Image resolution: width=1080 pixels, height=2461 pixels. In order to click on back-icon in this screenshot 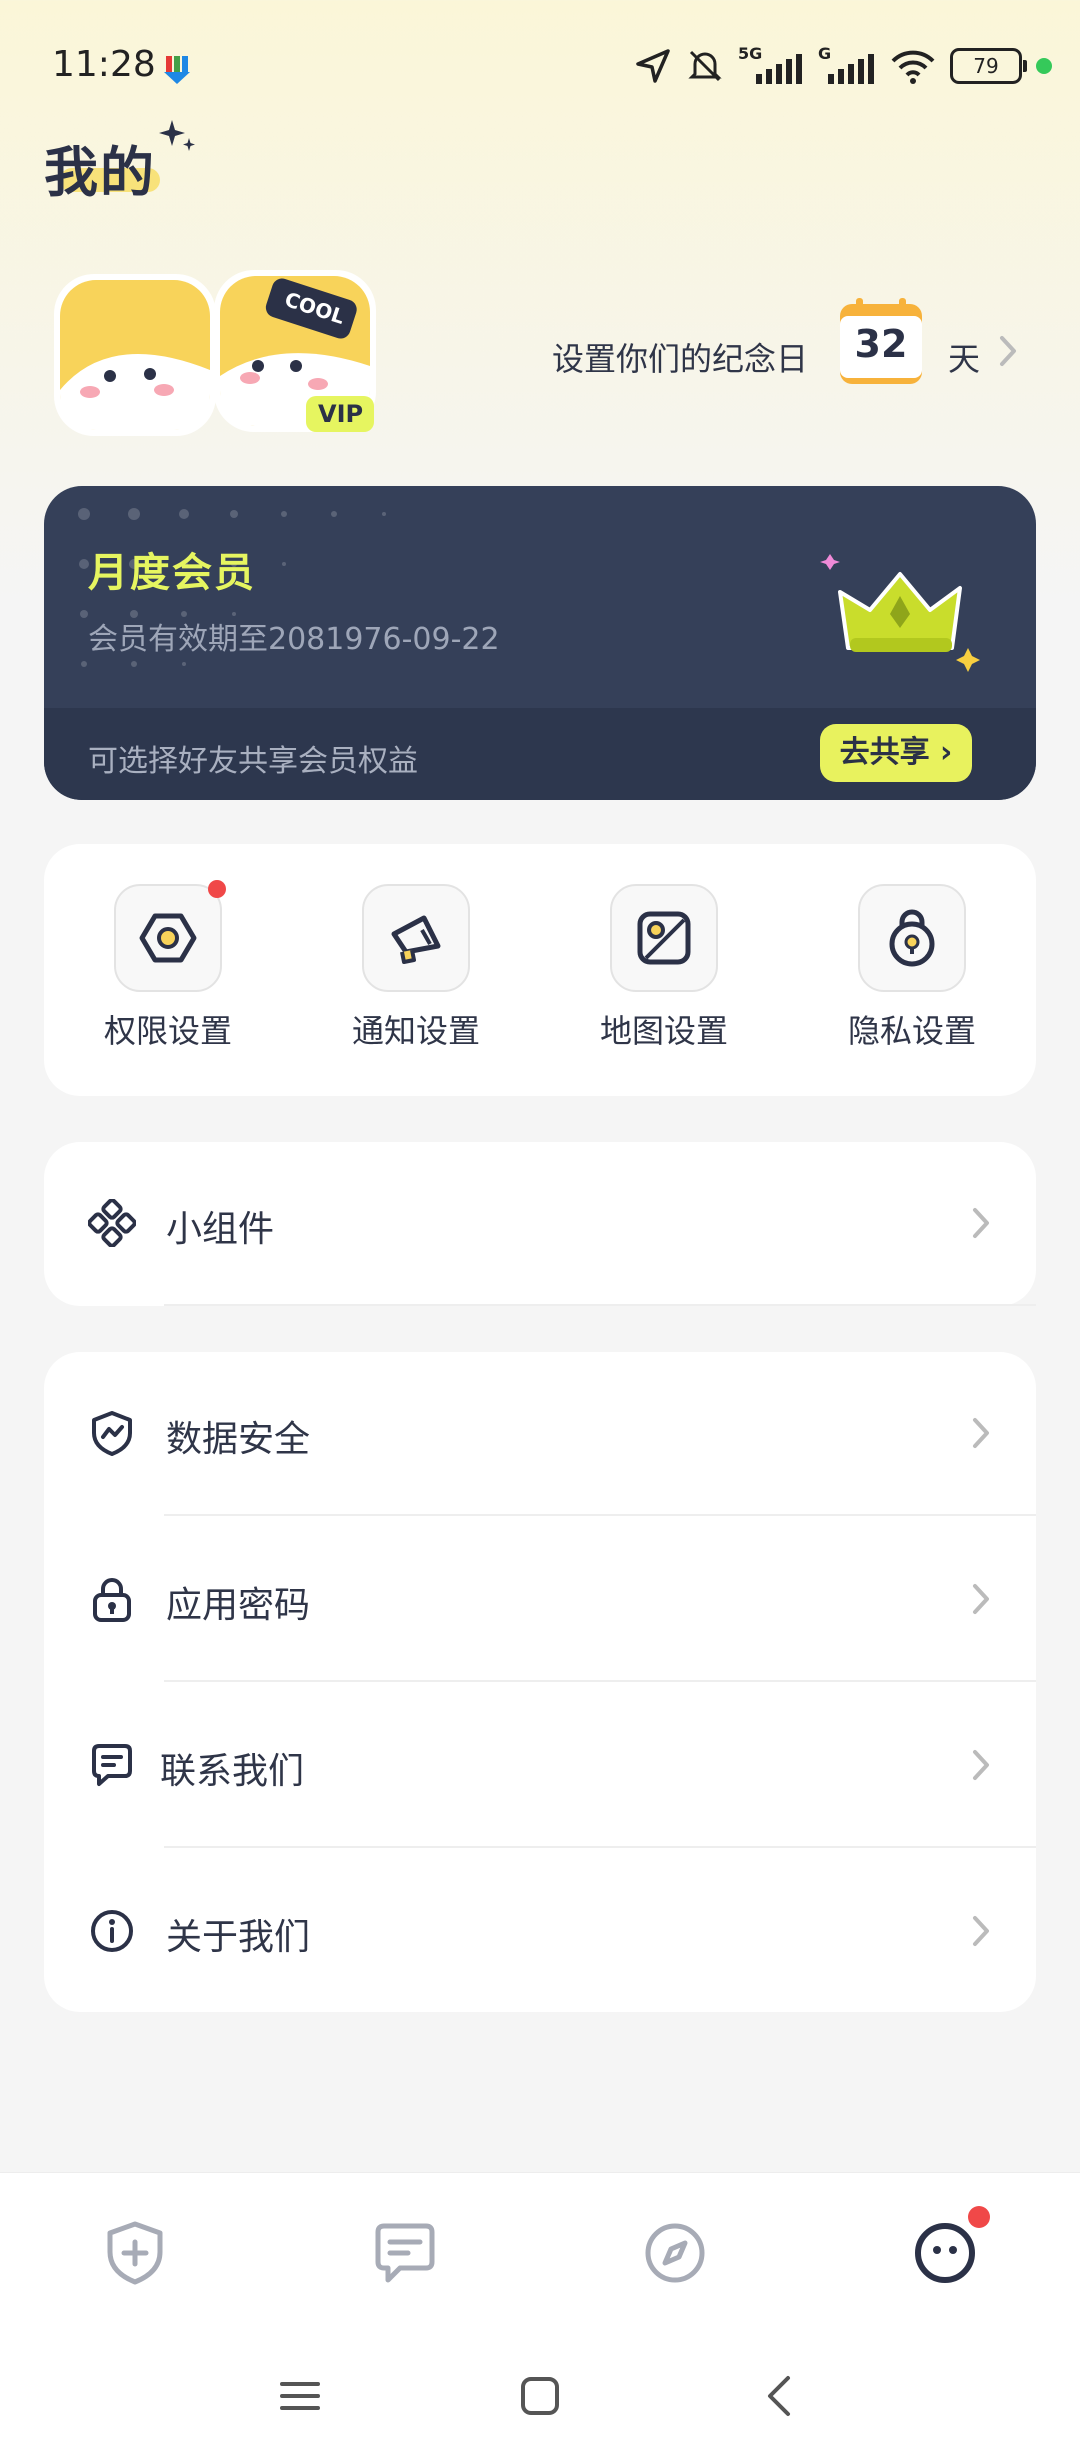, I will do `click(780, 2396)`.